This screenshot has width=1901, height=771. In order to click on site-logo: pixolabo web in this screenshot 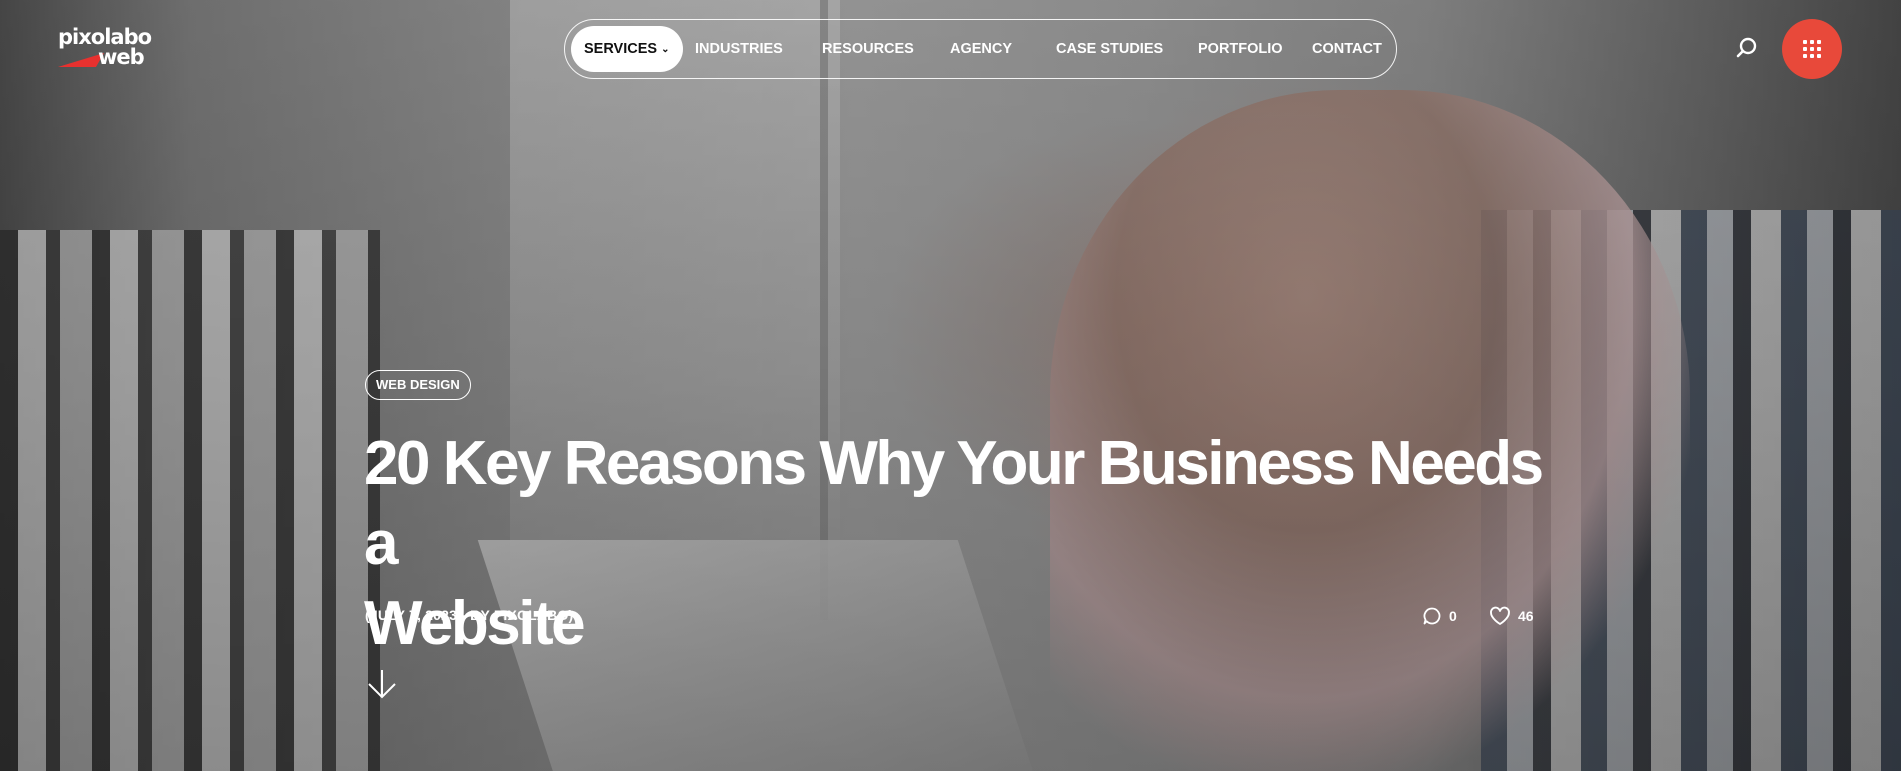, I will do `click(104, 51)`.